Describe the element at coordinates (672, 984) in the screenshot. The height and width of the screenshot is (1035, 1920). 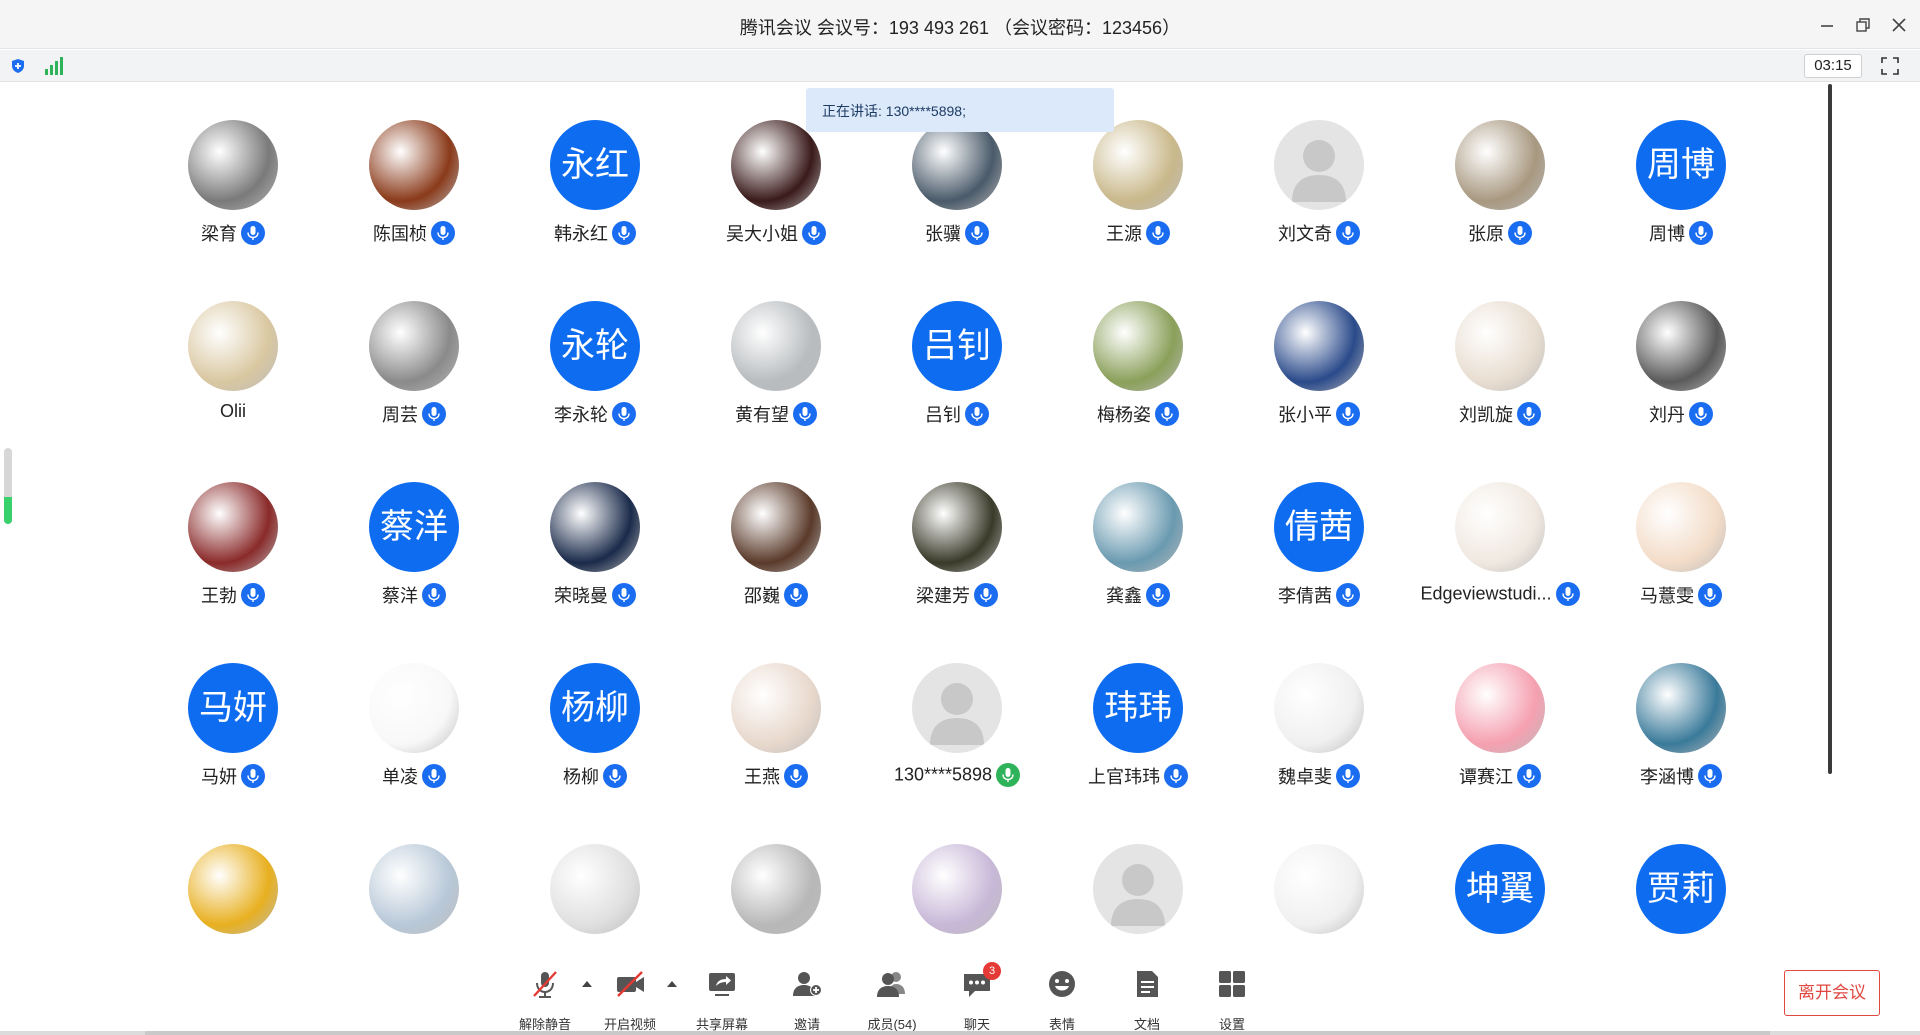
I see `video-options-caret-icon` at that location.